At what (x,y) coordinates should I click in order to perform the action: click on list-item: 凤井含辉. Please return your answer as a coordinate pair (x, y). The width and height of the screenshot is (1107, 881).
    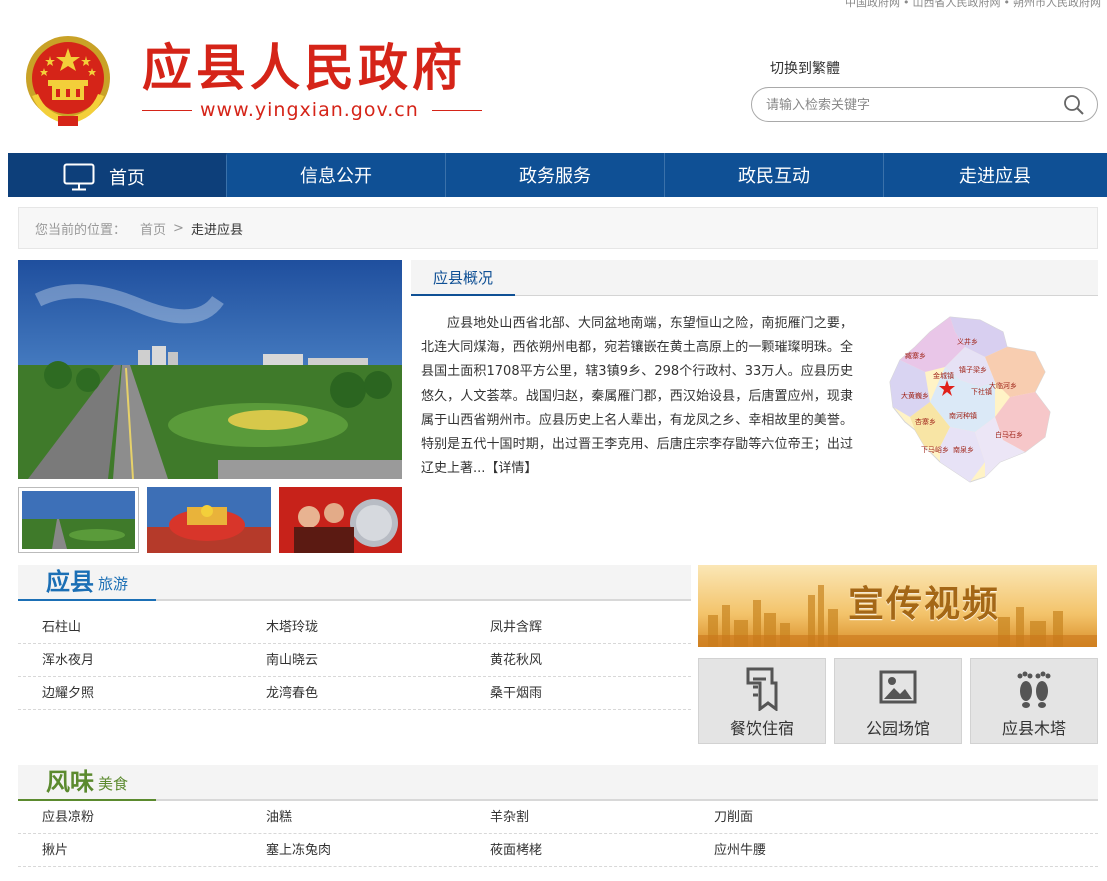
    Looking at the image, I should click on (504, 627).